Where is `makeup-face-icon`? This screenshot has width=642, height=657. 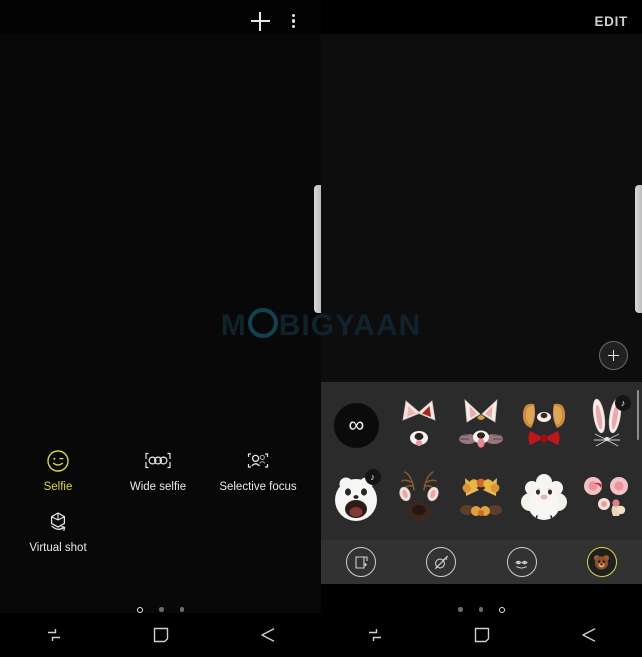
makeup-face-icon is located at coordinates (521, 562).